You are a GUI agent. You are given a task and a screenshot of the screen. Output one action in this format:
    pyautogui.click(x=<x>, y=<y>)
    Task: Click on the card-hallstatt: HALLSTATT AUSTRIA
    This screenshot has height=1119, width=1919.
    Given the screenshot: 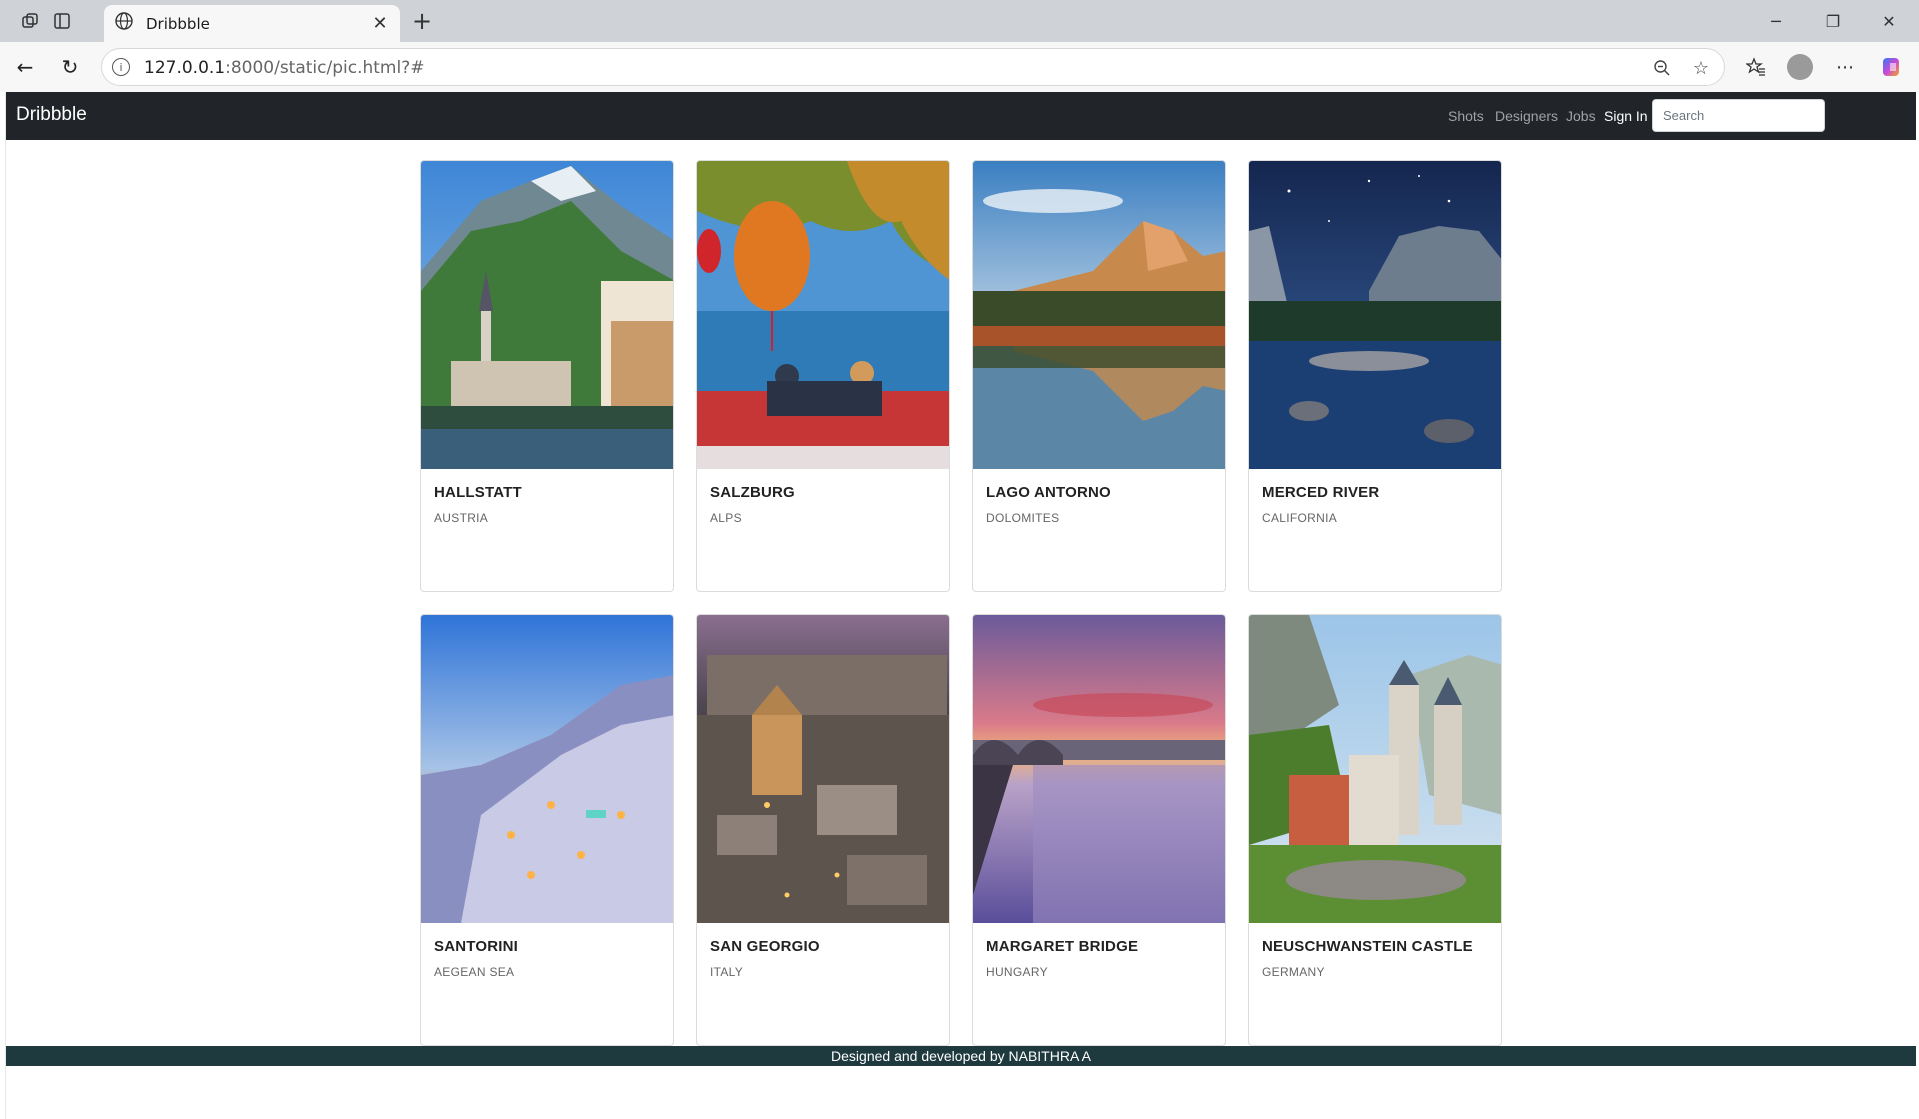 What is the action you would take?
    pyautogui.click(x=547, y=376)
    